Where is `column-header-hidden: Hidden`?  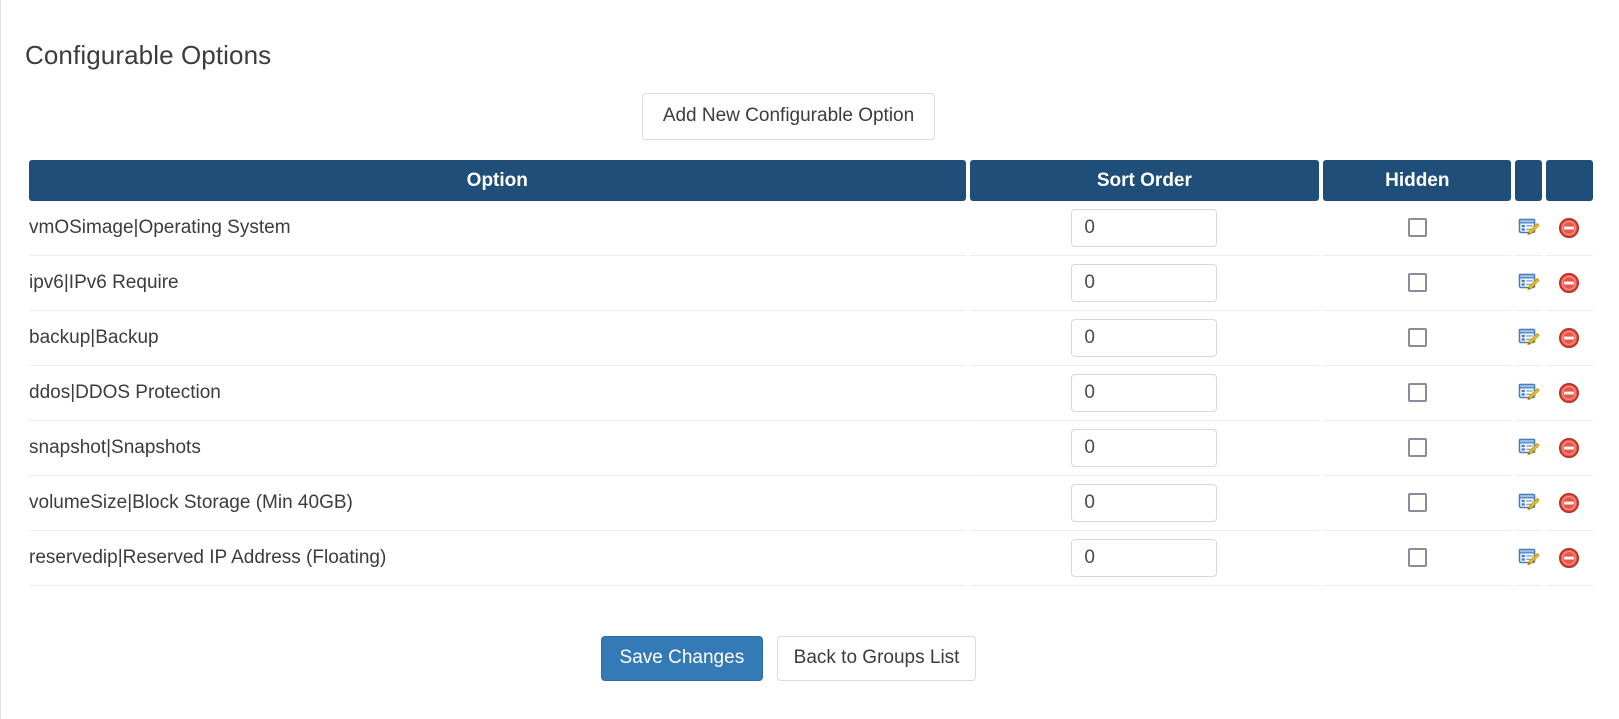
column-header-hidden: Hidden is located at coordinates (1417, 180).